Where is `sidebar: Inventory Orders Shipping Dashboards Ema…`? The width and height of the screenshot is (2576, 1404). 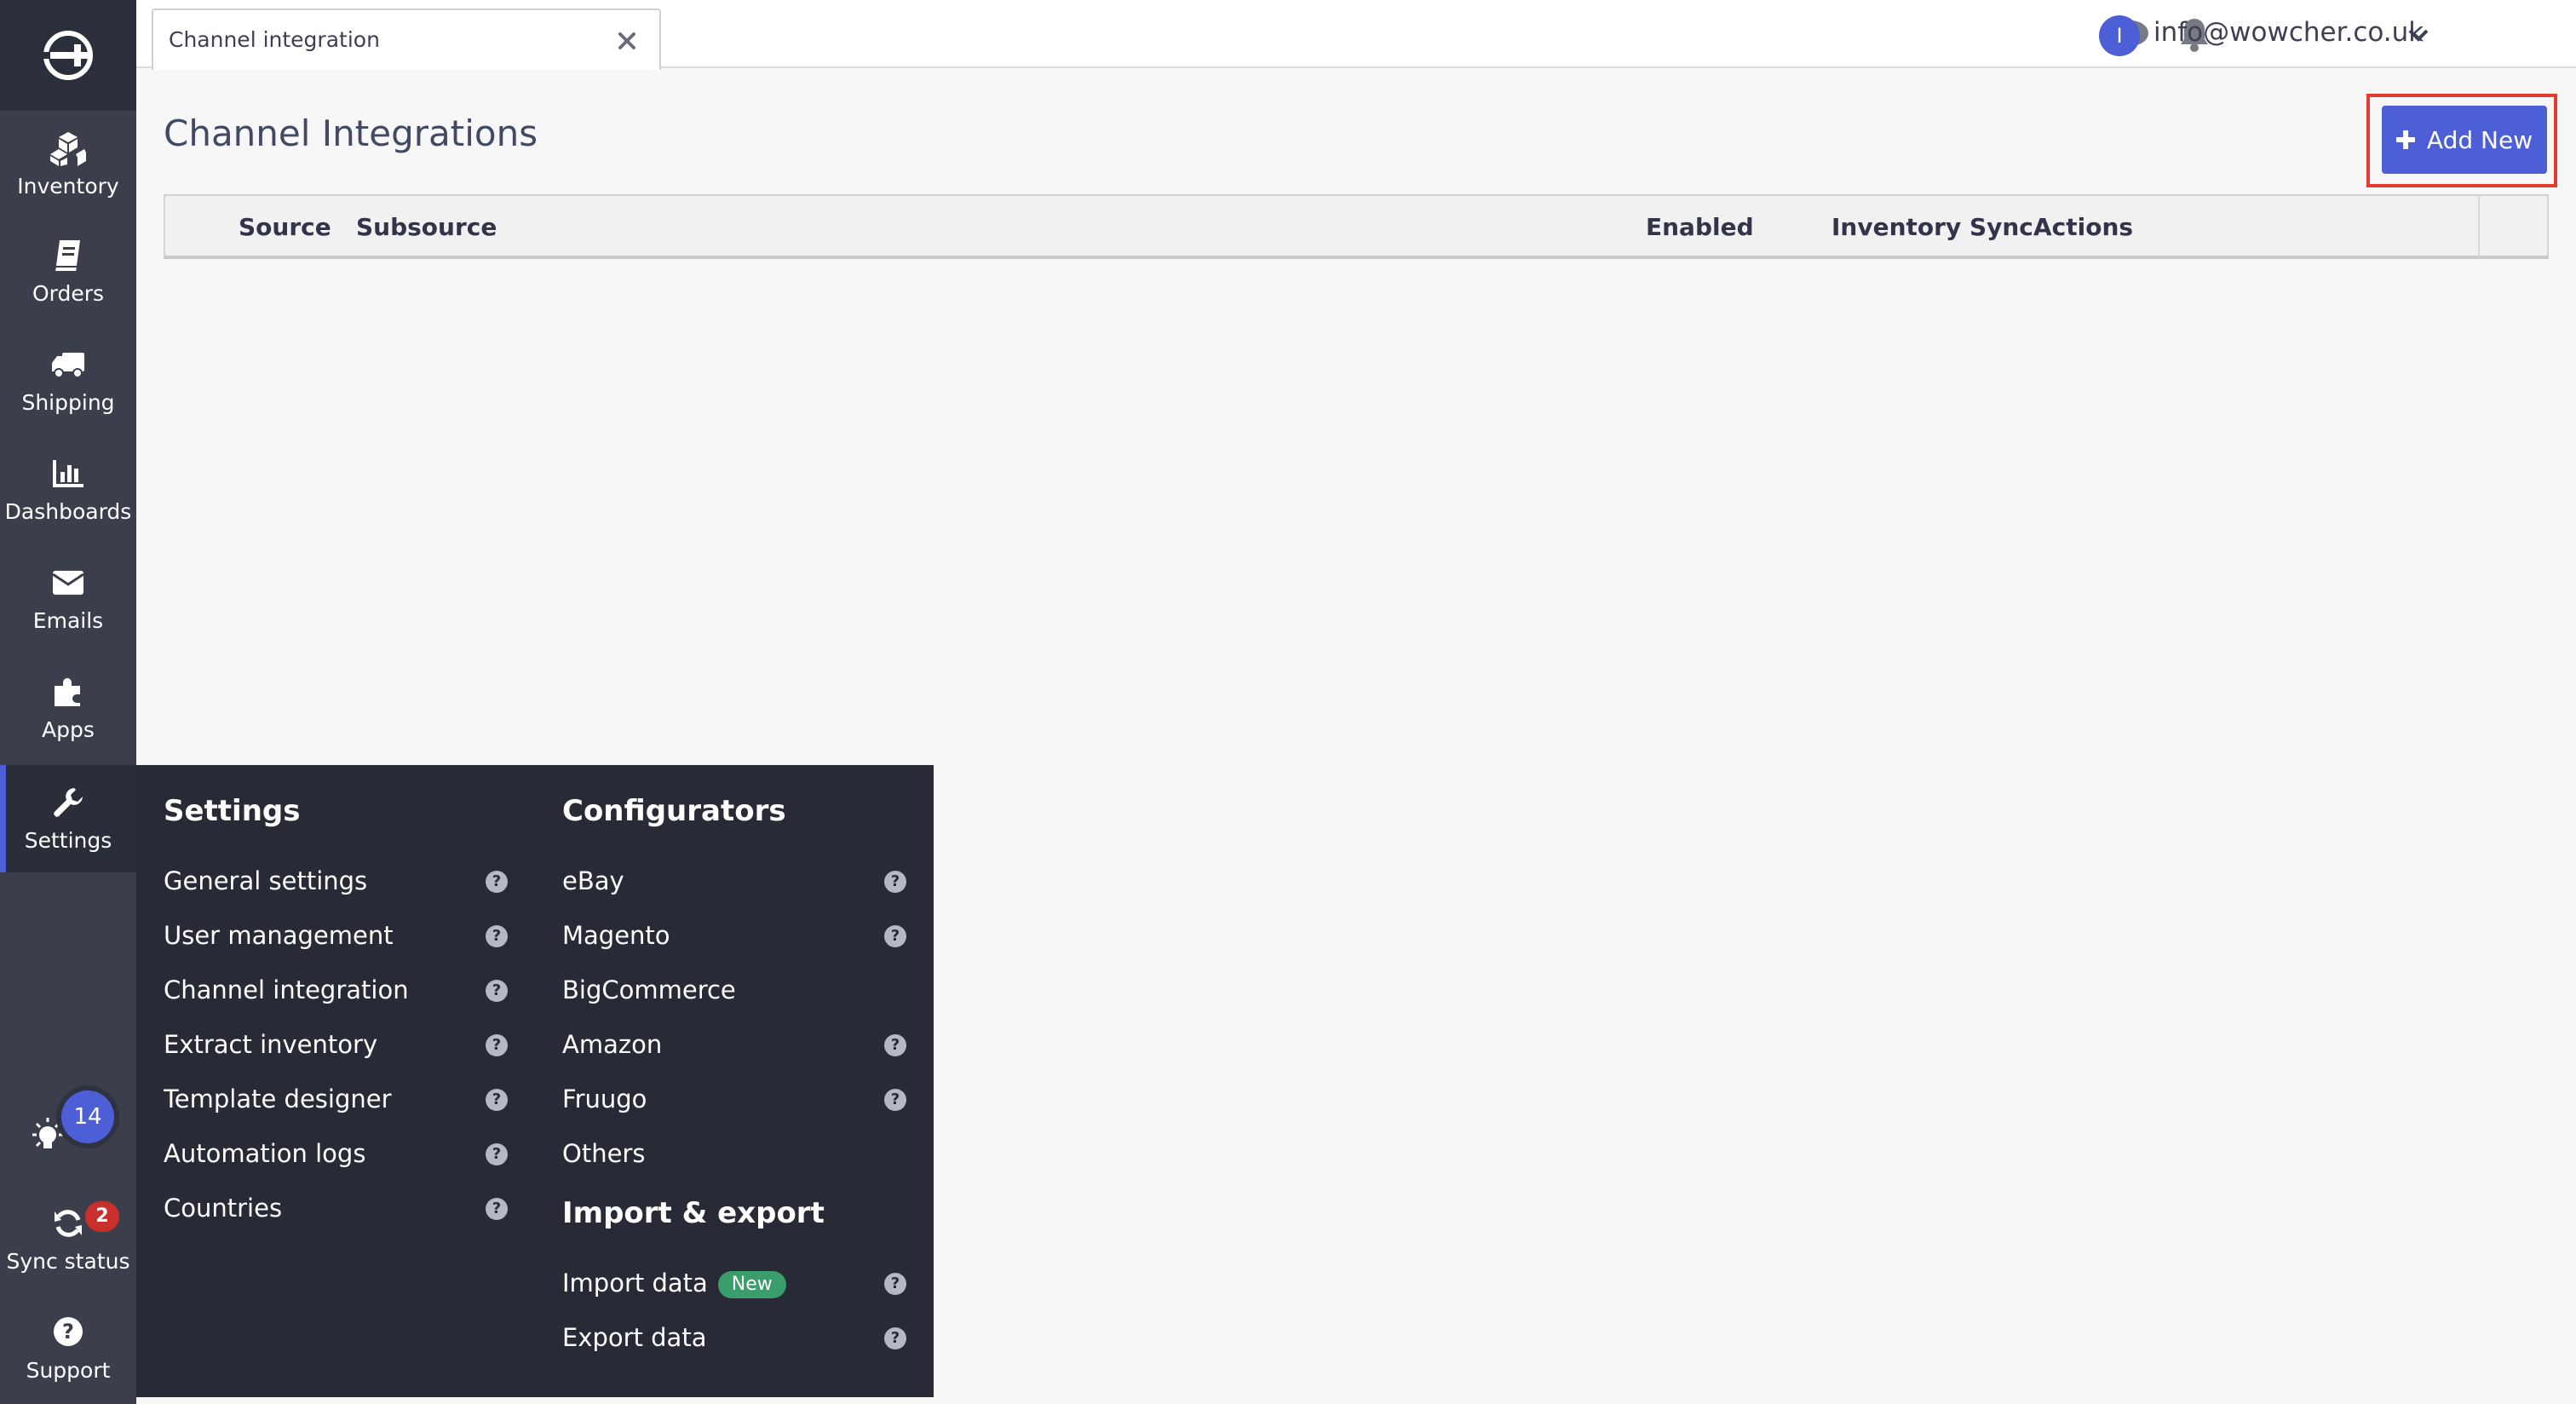 sidebar: Inventory Orders Shipping Dashboards Ema… is located at coordinates (68, 702).